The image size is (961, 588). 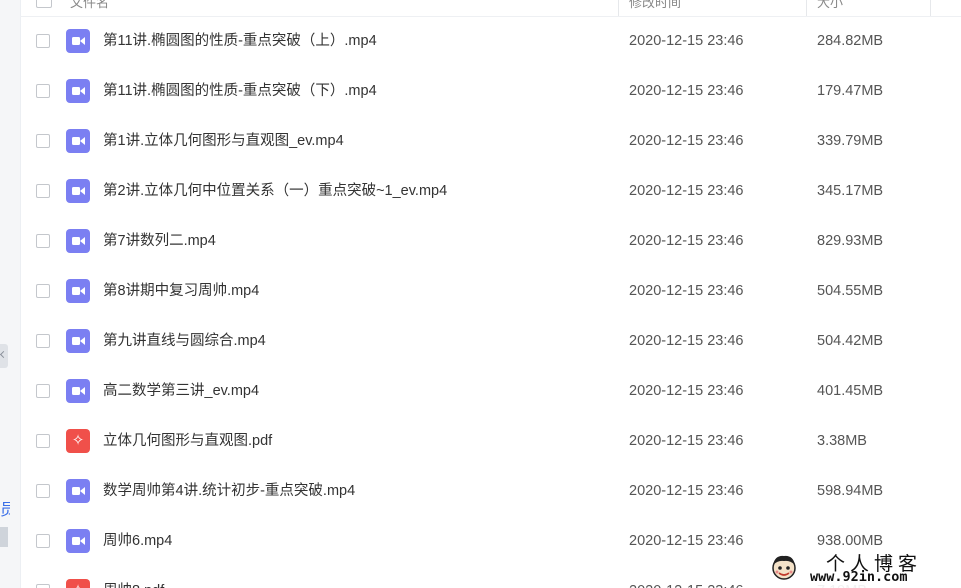 I want to click on file-row: 第7讲数列二.mp4 2020-12-15 23:46 829.93MB, so click(x=490, y=241).